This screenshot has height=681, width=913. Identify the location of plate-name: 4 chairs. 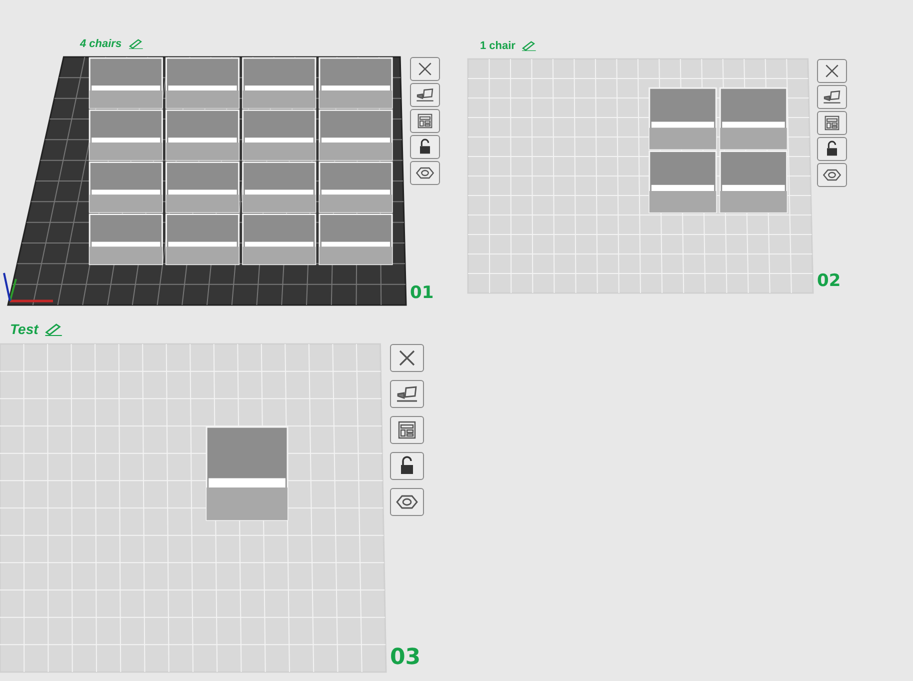
(101, 44).